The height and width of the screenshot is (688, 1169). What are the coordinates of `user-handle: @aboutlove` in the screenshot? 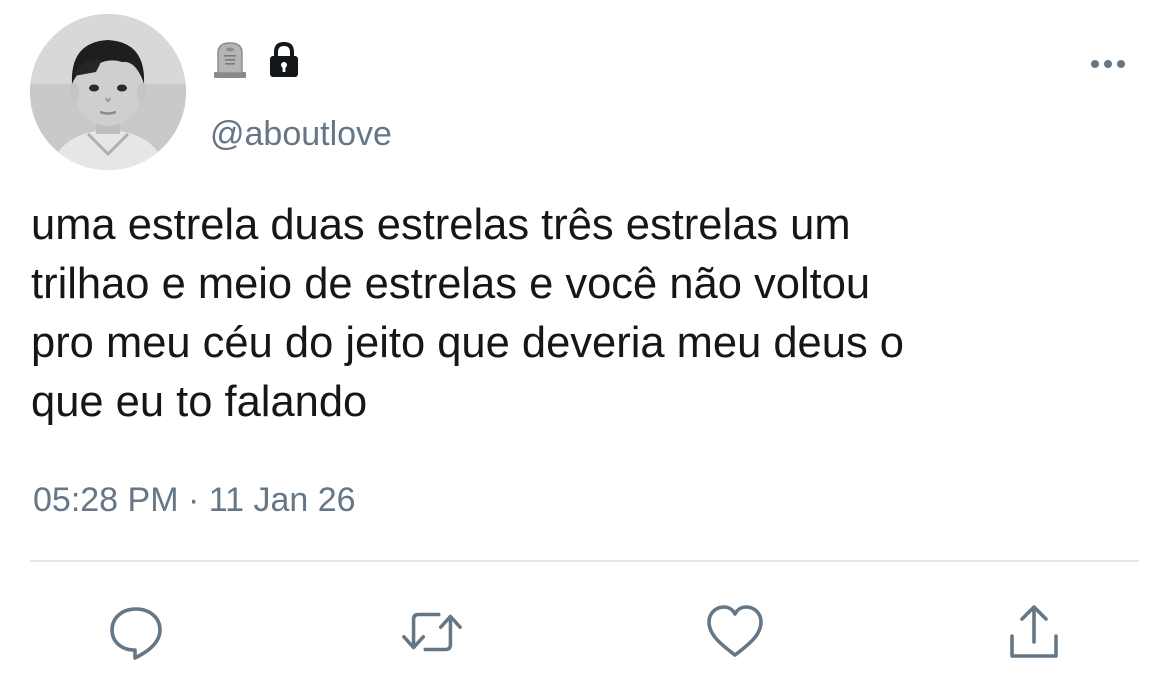 It's located at (301, 134).